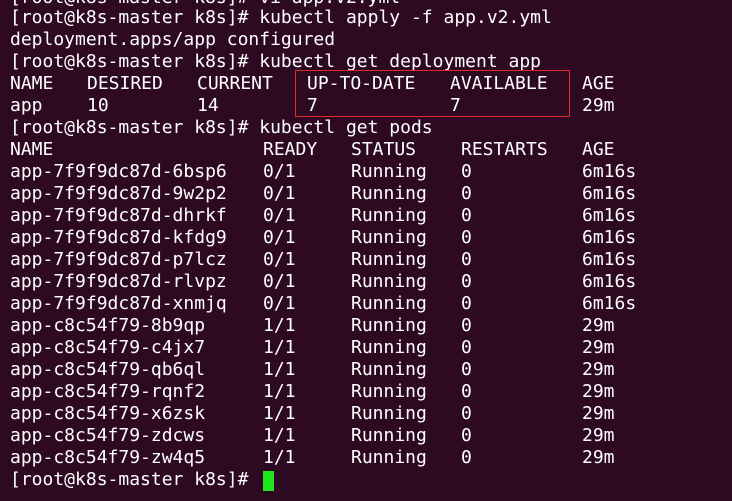 This screenshot has height=501, width=732. I want to click on pod-row: app-c8c54f79-zw4q5 1/1 Running 0 29m, so click(360, 458).